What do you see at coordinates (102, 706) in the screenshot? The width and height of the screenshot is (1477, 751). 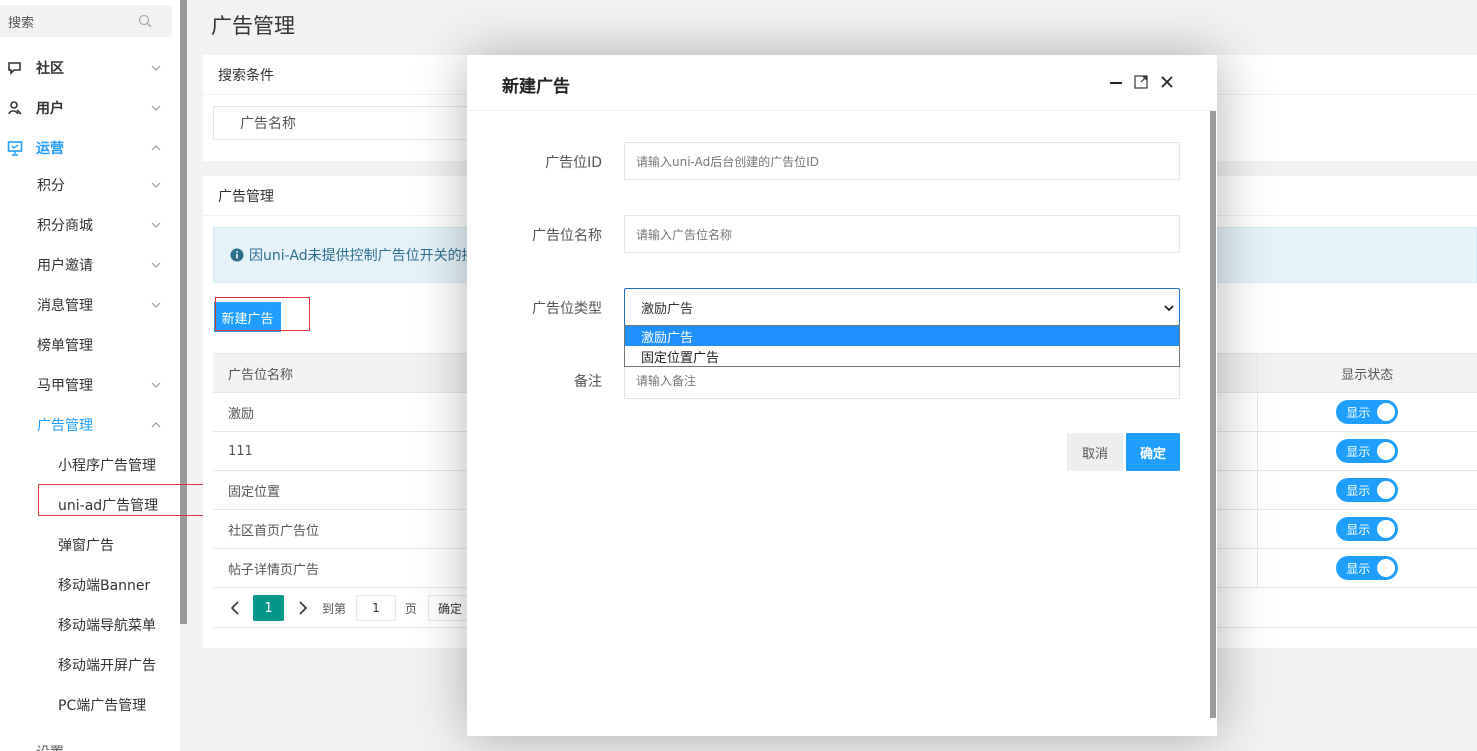 I see `sidebar-leaf-label: PC端广告管理` at bounding box center [102, 706].